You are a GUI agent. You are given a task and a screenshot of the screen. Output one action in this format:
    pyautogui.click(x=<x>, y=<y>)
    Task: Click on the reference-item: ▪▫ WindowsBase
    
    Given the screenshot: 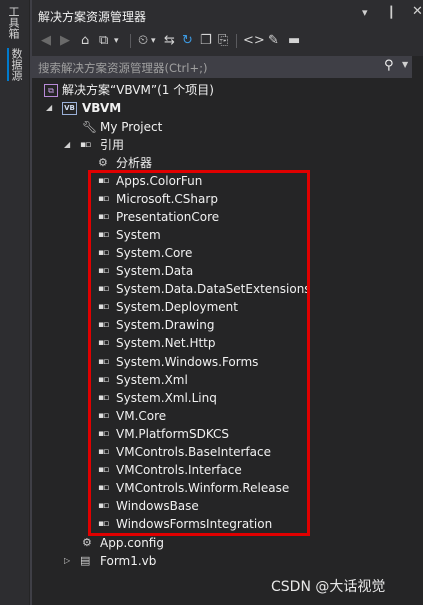 What is the action you would take?
    pyautogui.click(x=227, y=506)
    